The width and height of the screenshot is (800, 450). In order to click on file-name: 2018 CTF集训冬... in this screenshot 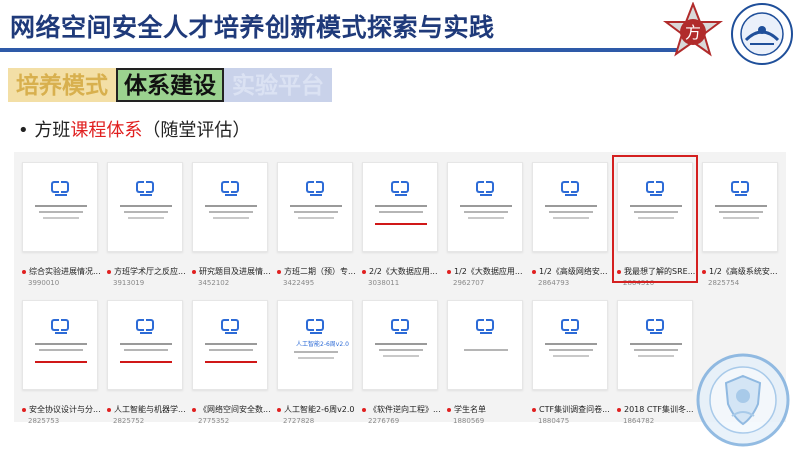, I will do `click(658, 409)`.